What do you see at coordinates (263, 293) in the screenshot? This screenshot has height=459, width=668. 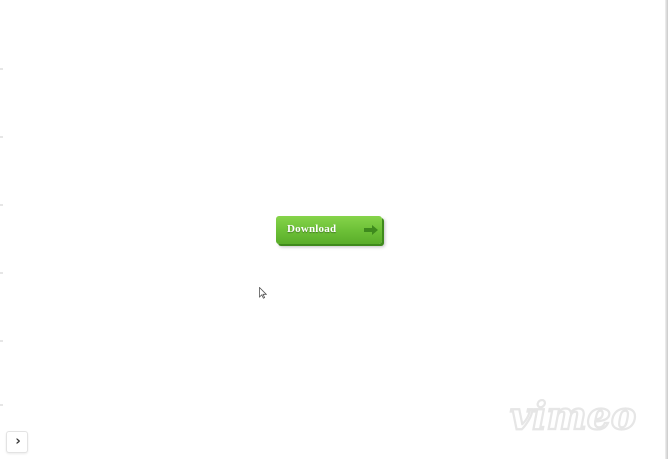 I see `mouse-pointer-icon` at bounding box center [263, 293].